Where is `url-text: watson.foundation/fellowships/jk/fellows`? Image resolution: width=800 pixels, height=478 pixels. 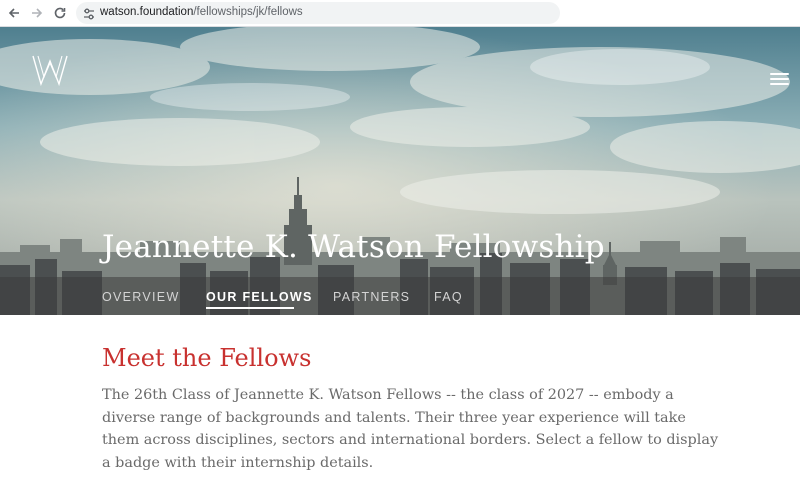
url-text: watson.foundation/fellowships/jk/fellows is located at coordinates (201, 12).